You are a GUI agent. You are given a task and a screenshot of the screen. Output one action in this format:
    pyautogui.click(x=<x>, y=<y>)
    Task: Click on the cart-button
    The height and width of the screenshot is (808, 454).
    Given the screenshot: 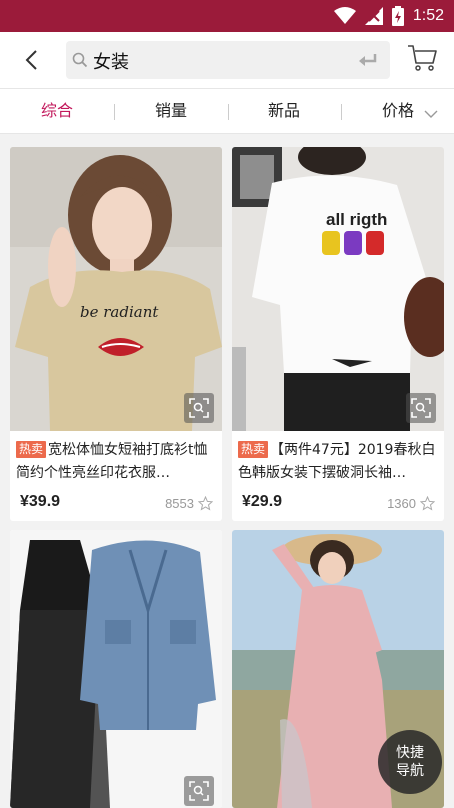 What is the action you would take?
    pyautogui.click(x=422, y=58)
    